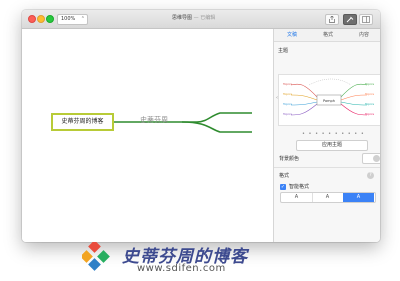  Describe the element at coordinates (369, 104) in the screenshot. I see `preview-right-topic-3: Topics` at that location.